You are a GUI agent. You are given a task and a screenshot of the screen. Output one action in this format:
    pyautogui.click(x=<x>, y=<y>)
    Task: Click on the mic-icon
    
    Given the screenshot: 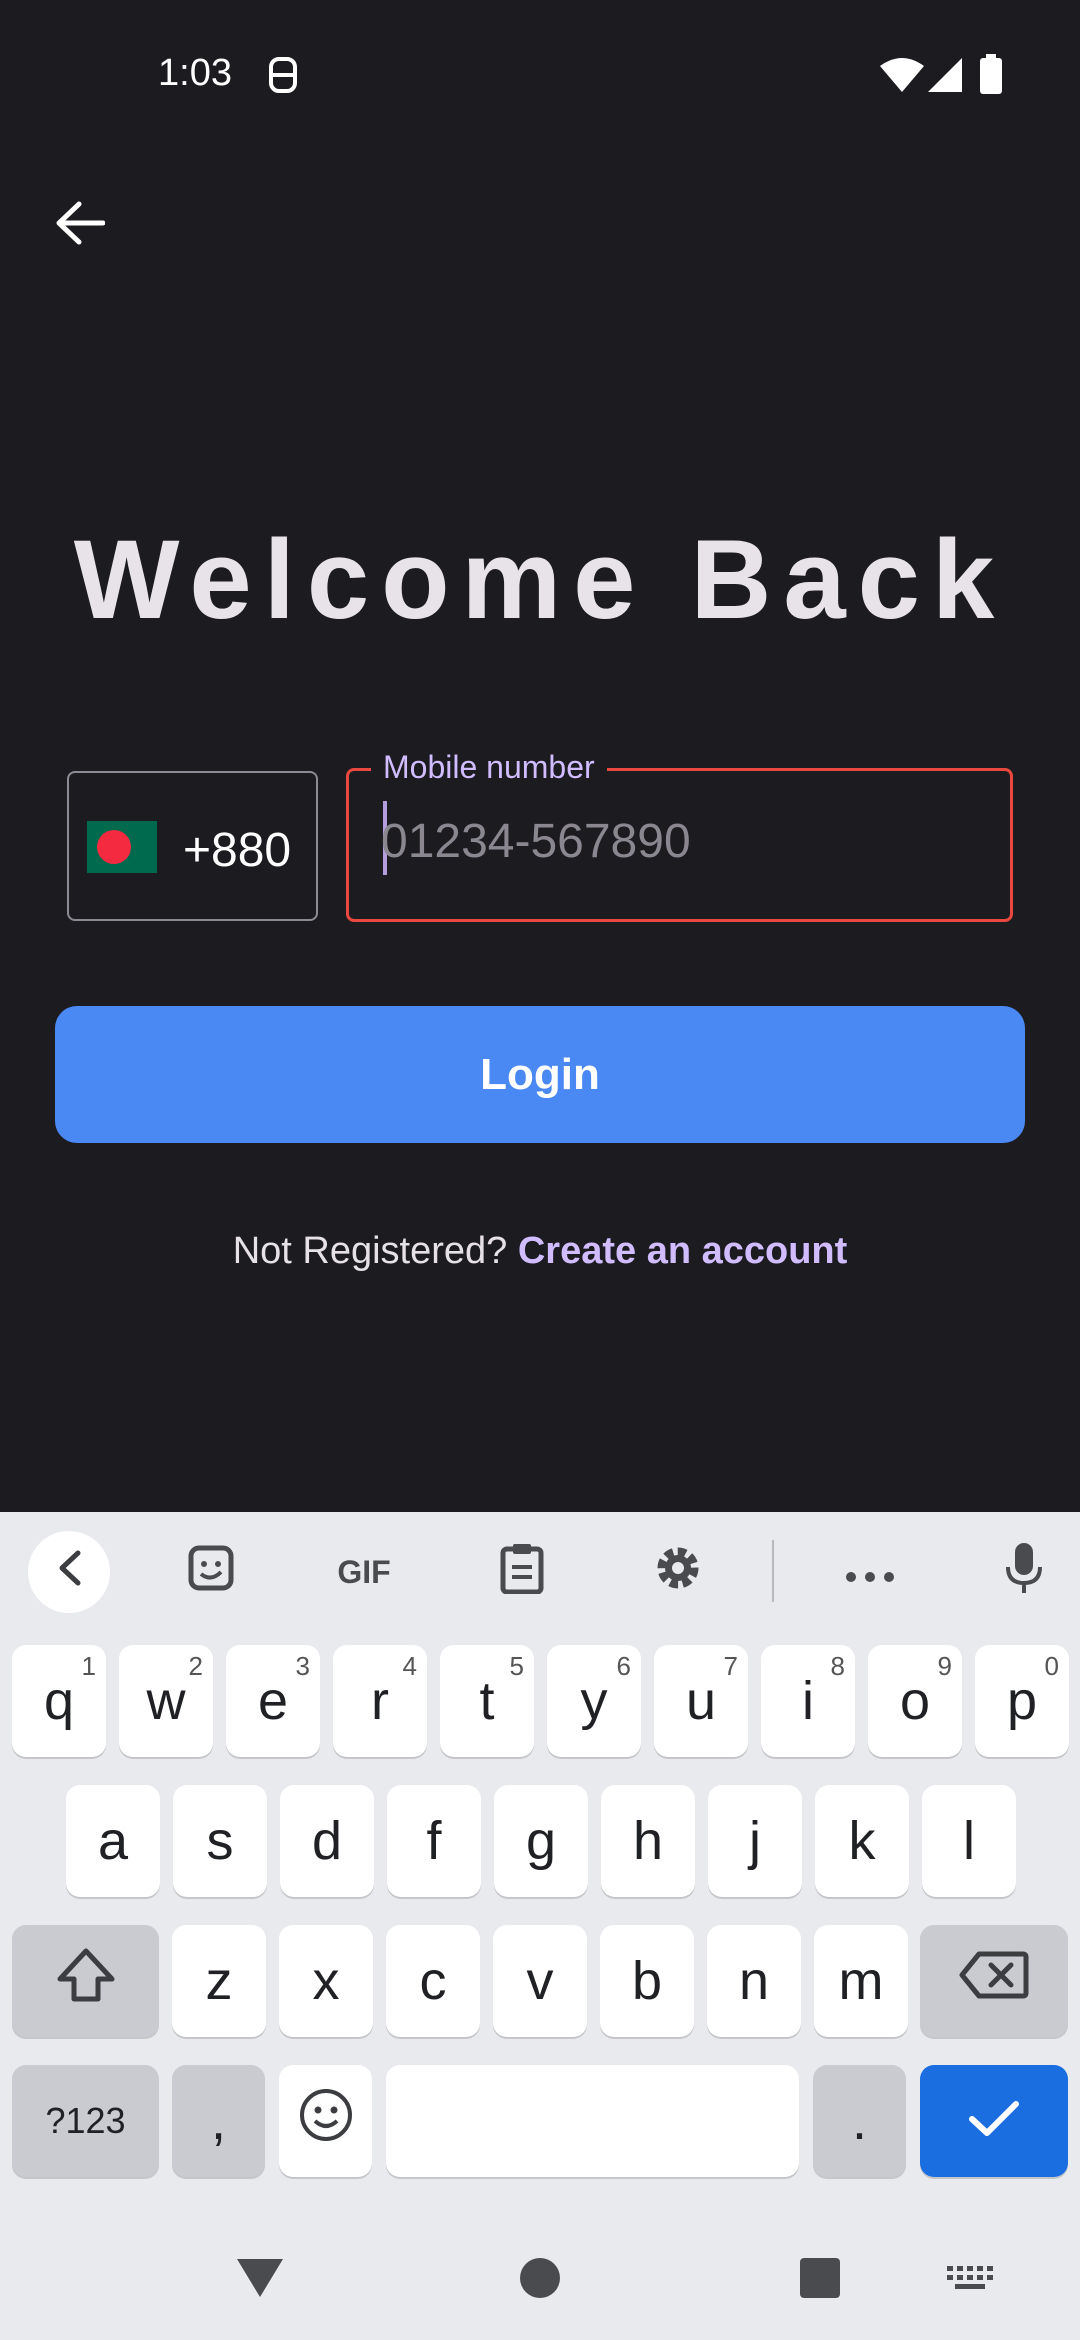 What is the action you would take?
    pyautogui.click(x=1024, y=1572)
    